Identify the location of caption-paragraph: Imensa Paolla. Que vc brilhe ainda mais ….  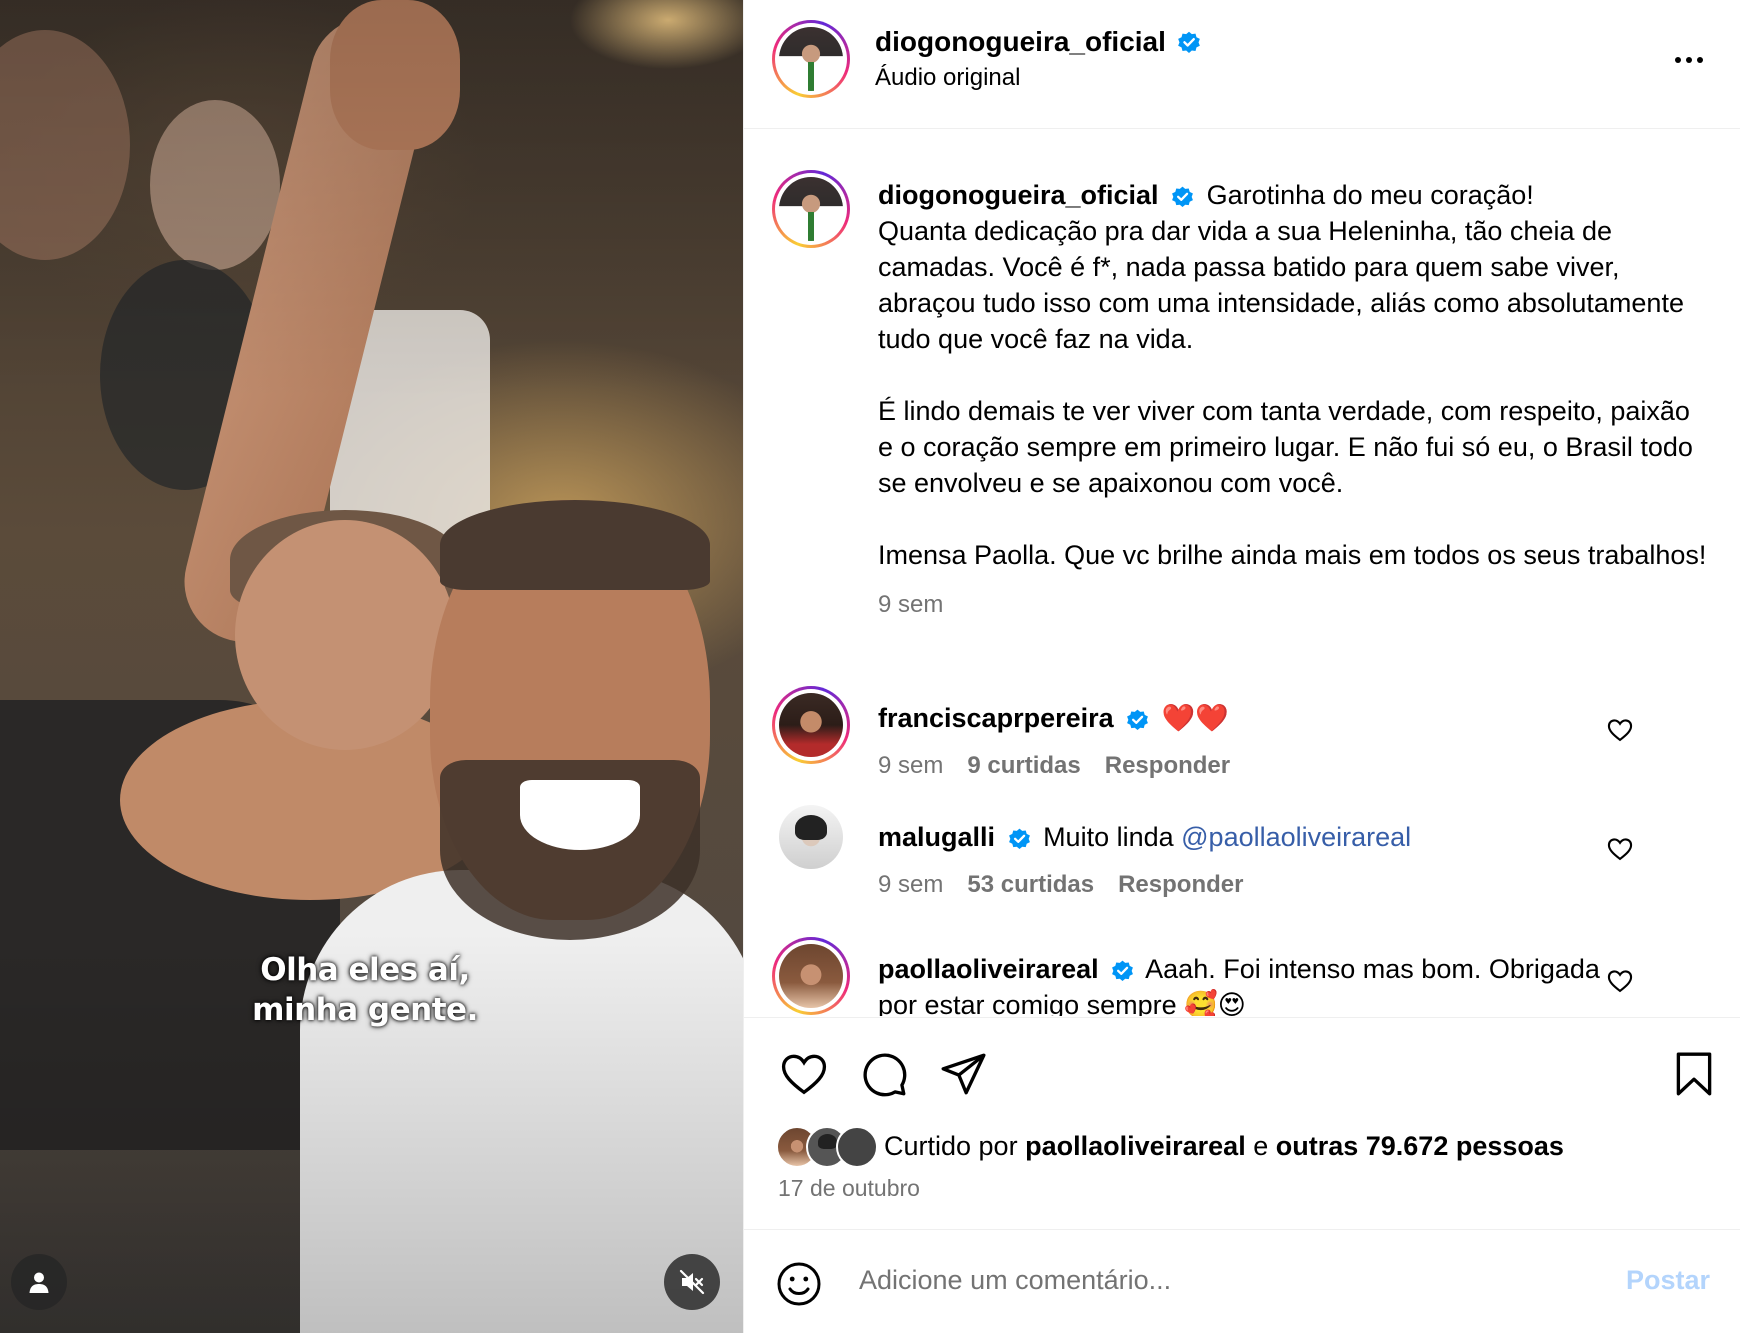
(1292, 555).